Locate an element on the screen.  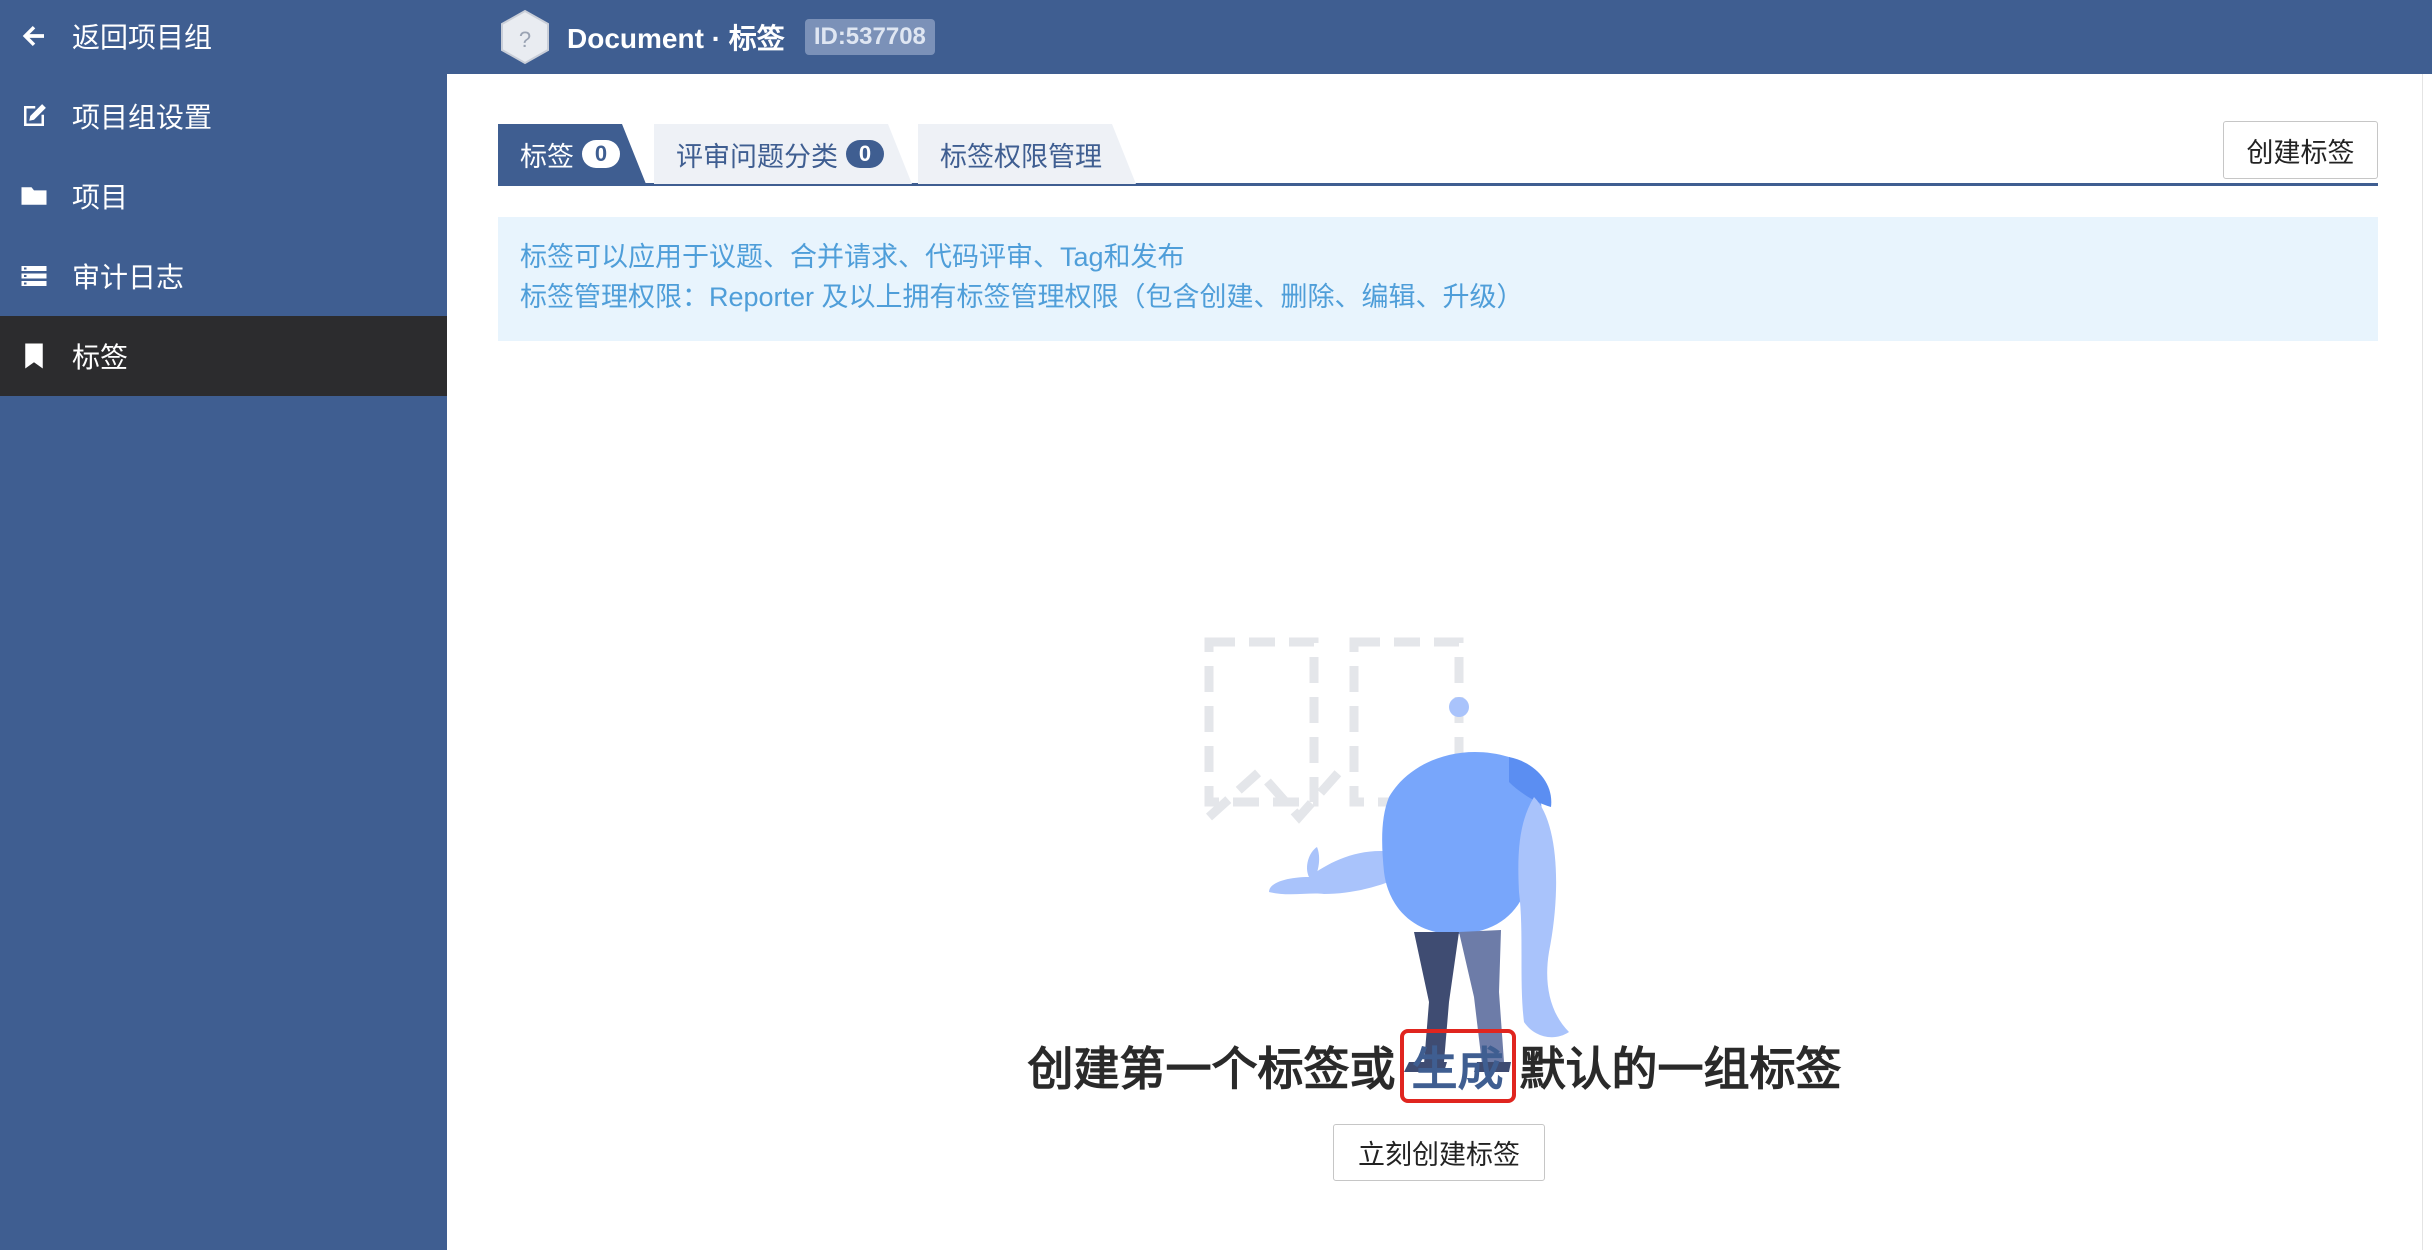
empty-state-title: 创建第一个标签或 生成 默认的一组标签 is located at coordinates (1434, 1066).